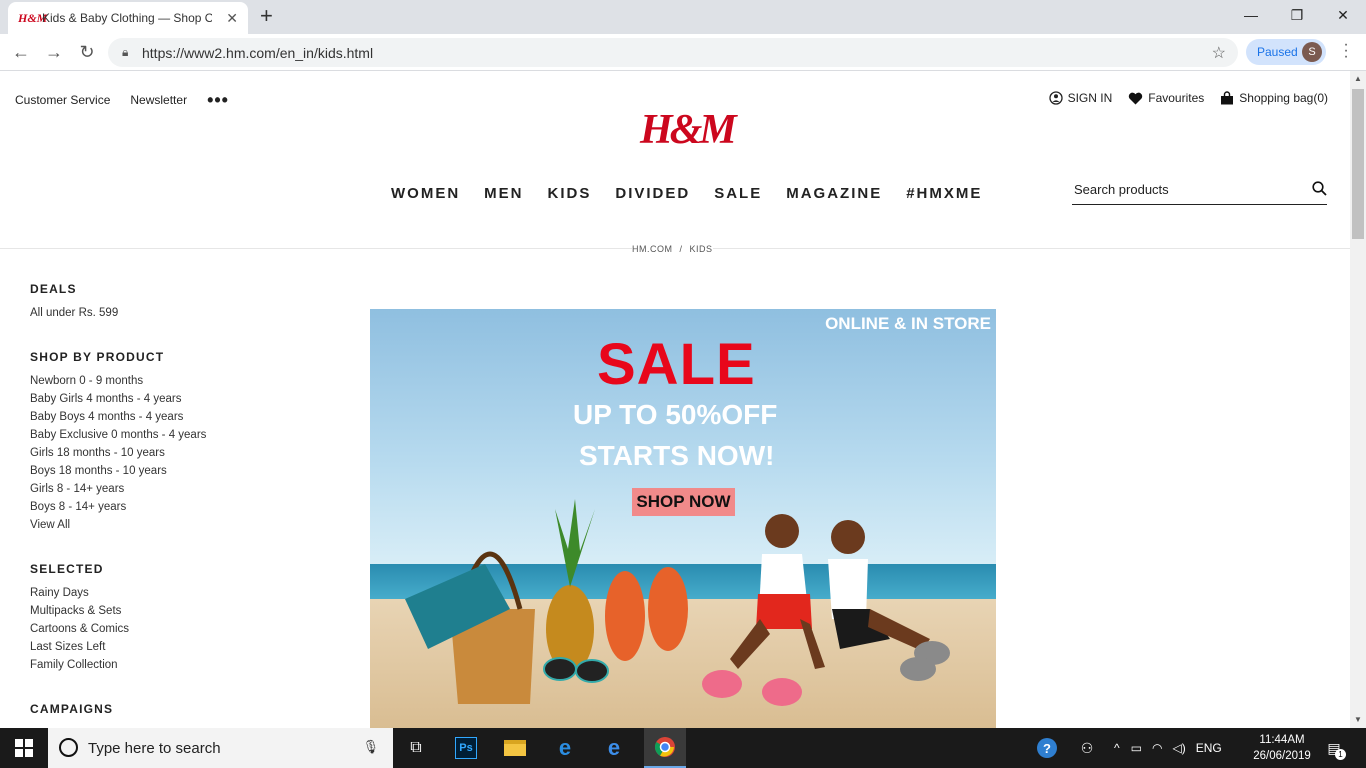  Describe the element at coordinates (1282, 748) in the screenshot. I see `taskbar-clock: 11:44AM 26/06/2019` at that location.